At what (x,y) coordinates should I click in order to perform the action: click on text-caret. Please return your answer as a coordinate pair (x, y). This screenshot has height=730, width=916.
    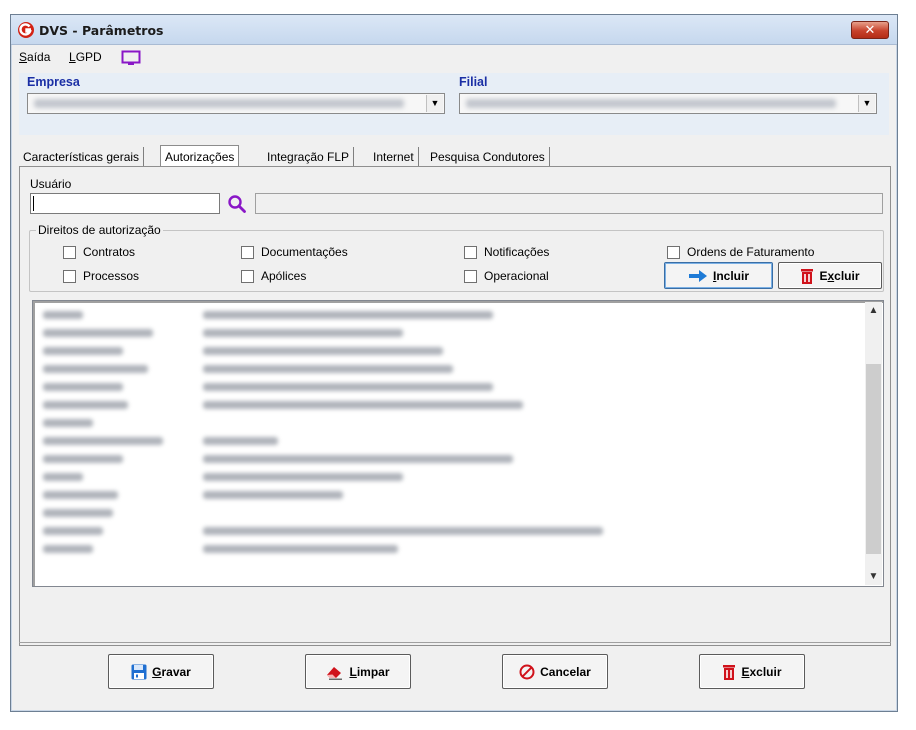
    Looking at the image, I should click on (33, 203).